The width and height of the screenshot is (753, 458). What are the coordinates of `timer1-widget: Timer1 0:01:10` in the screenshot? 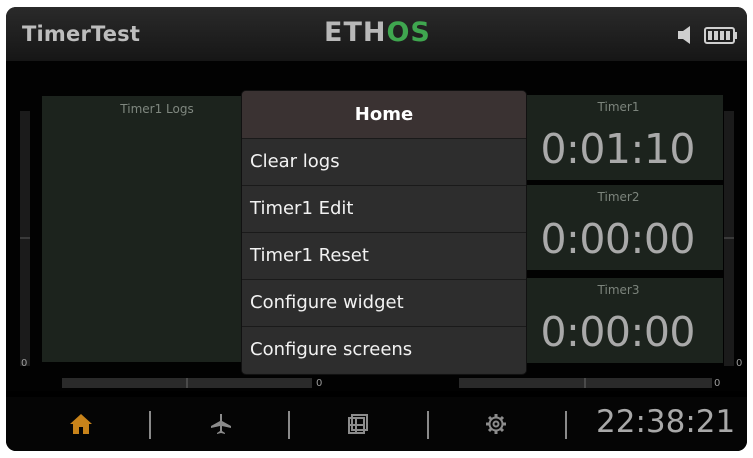 It's located at (618, 137).